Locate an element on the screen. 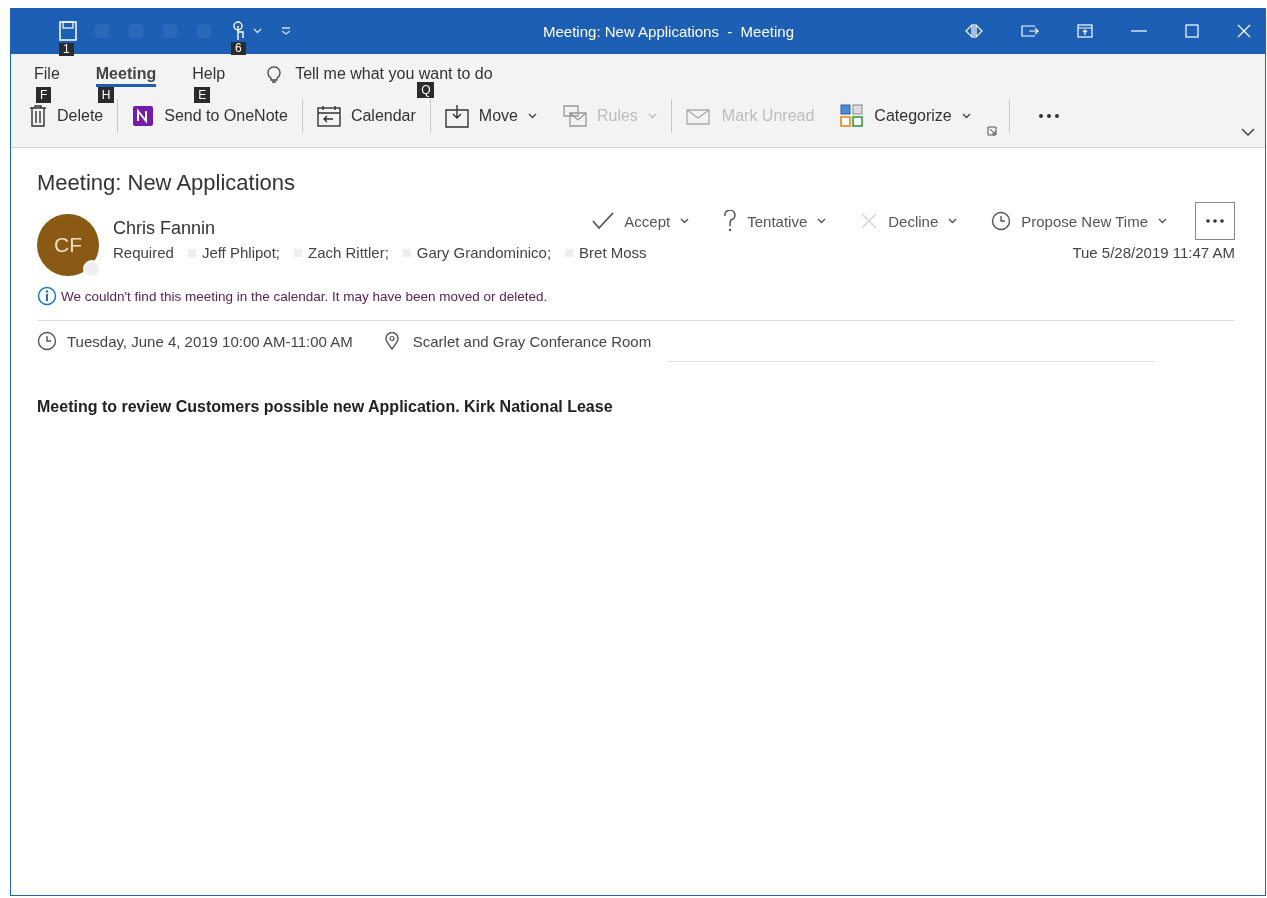  presence-icon is located at coordinates (92, 269).